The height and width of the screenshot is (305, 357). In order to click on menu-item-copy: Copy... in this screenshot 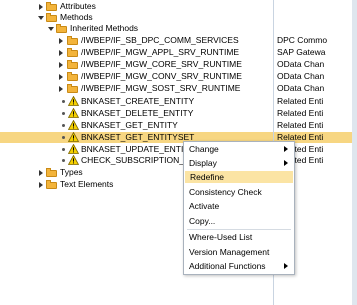, I will do `click(239, 221)`.